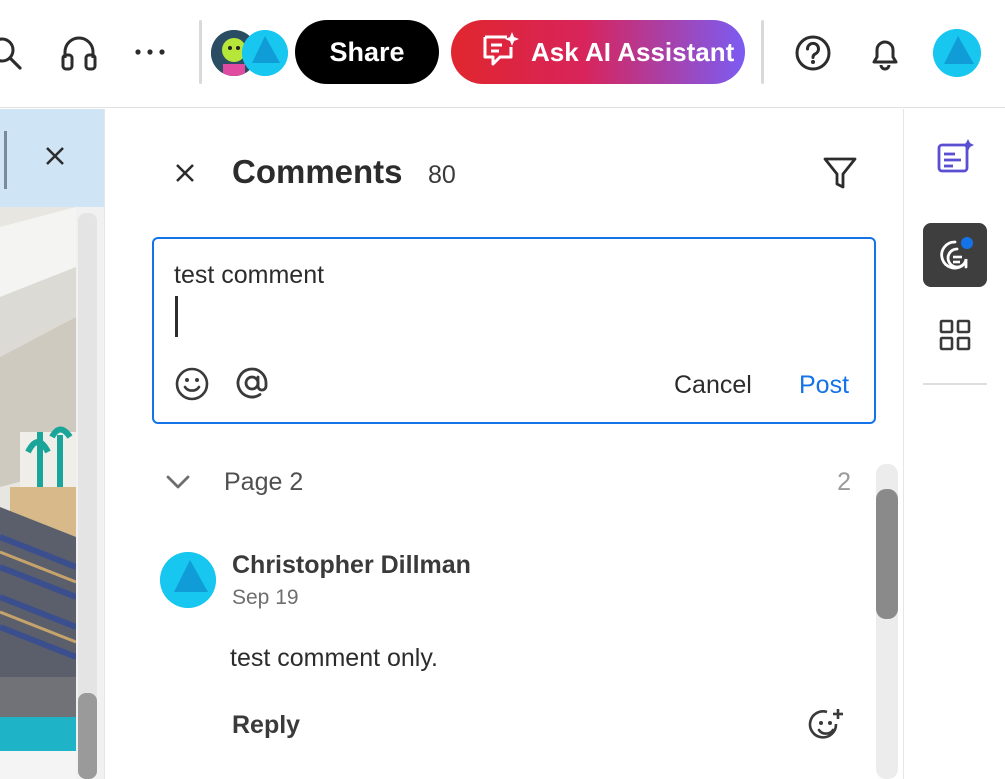 The width and height of the screenshot is (1005, 779). I want to click on comments-title: Comments, so click(317, 171).